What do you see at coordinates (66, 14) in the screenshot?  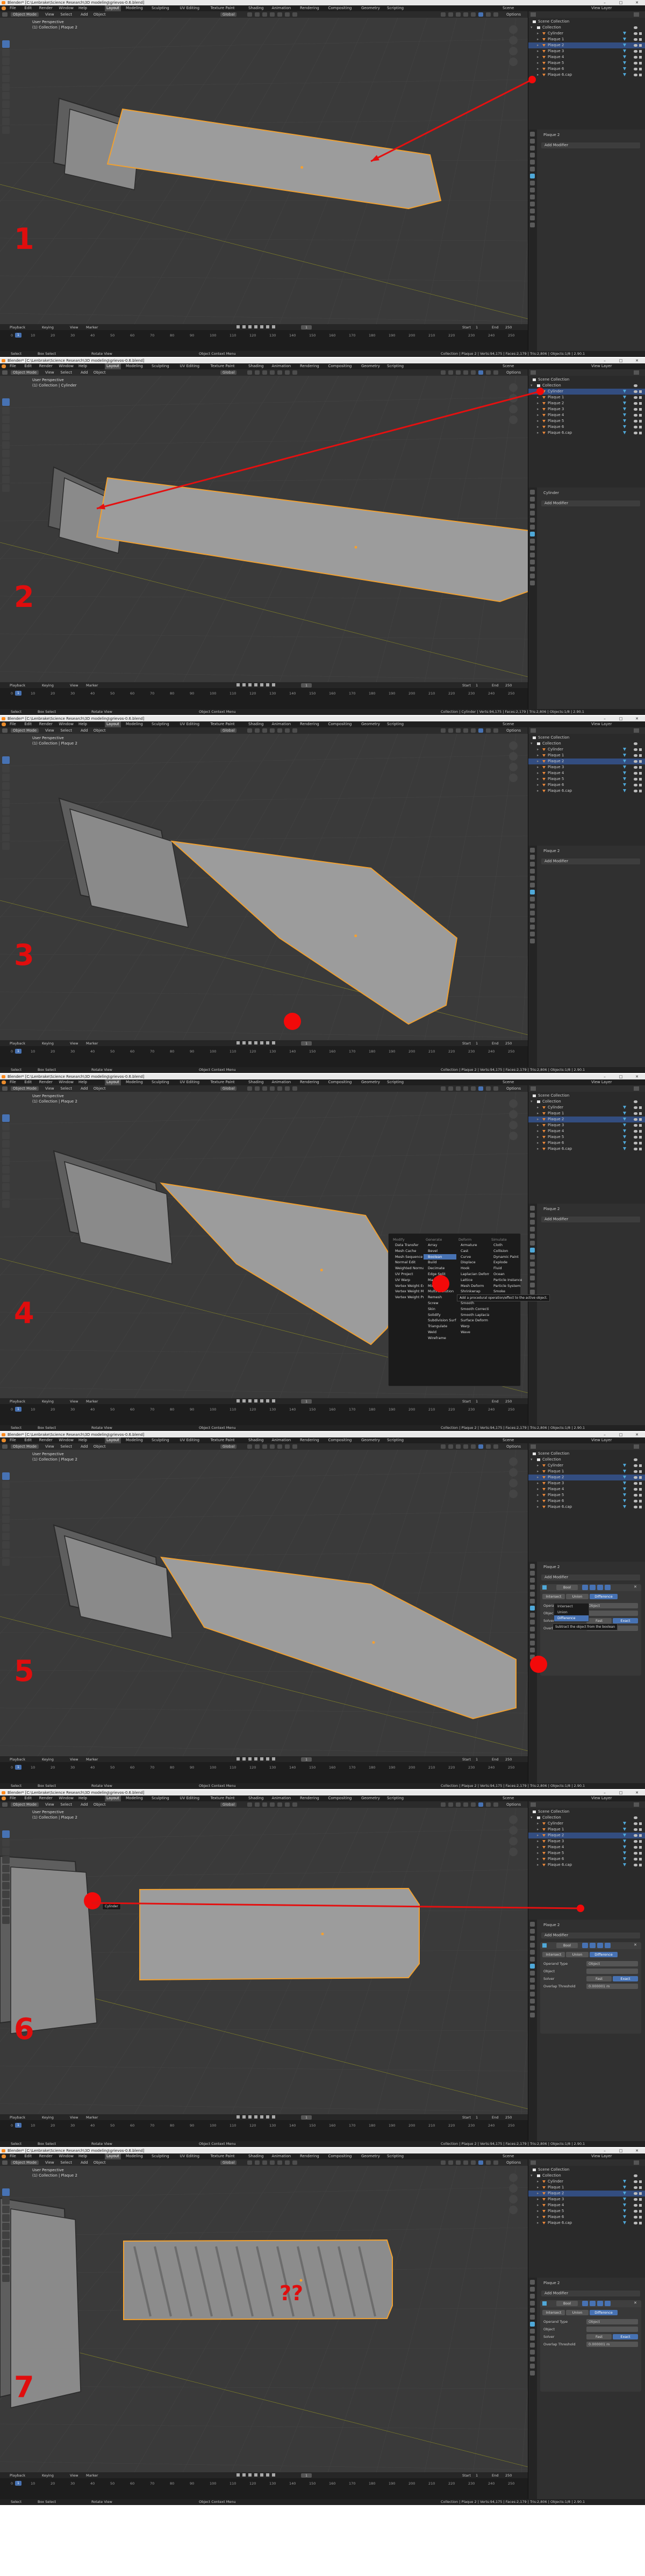 I see `viewport-menu-select: Select` at bounding box center [66, 14].